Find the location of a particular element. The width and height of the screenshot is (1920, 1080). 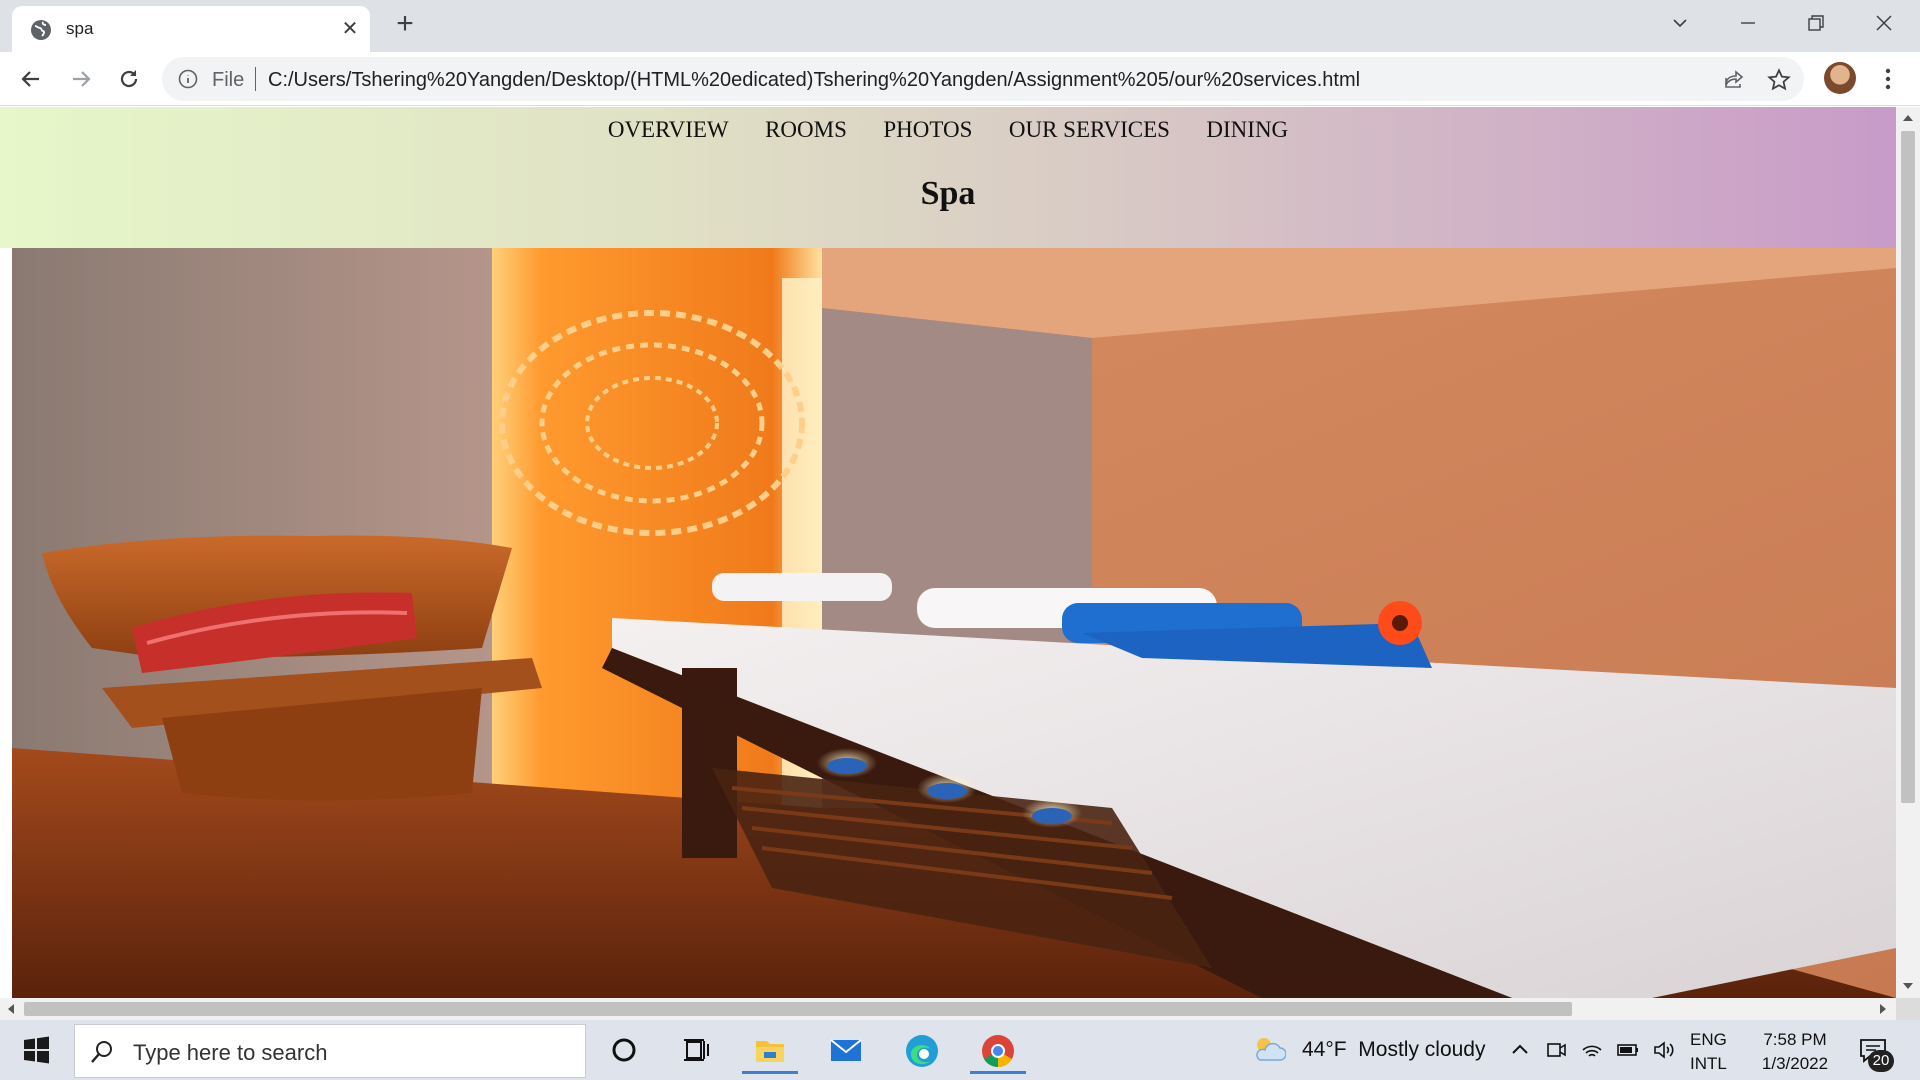

windows-icon is located at coordinates (36, 1050).